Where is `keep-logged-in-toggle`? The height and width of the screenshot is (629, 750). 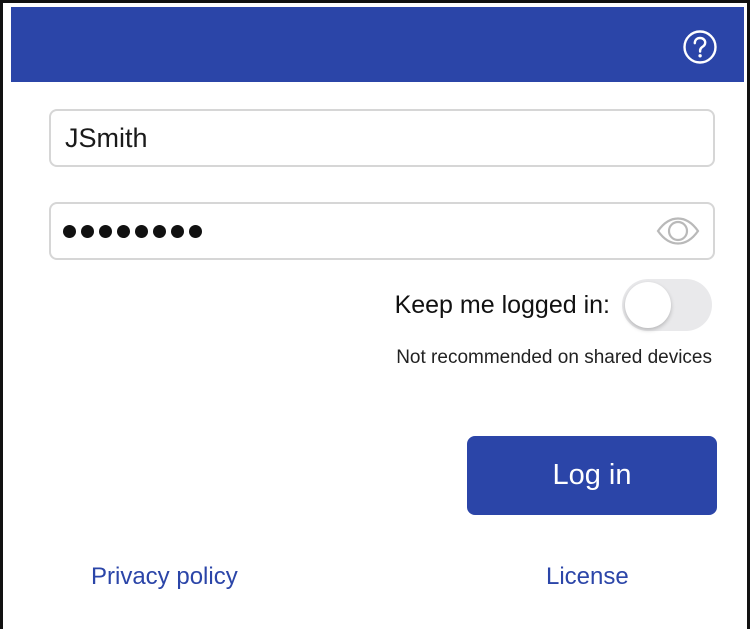 keep-logged-in-toggle is located at coordinates (667, 305).